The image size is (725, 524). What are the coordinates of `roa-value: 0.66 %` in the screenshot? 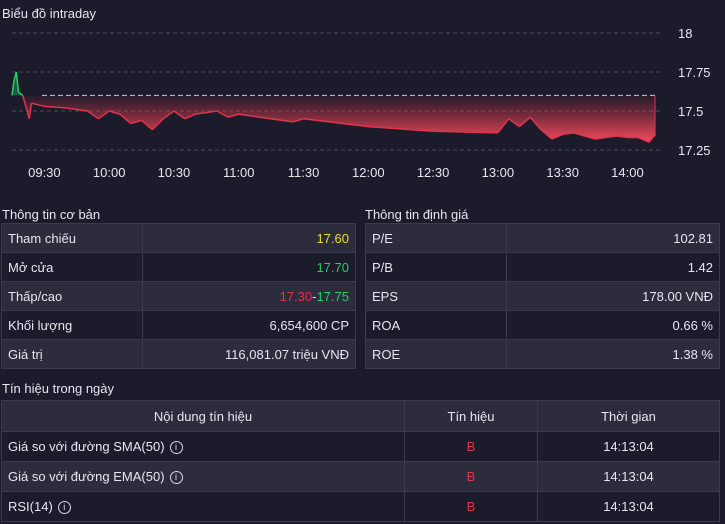 It's located at (613, 325).